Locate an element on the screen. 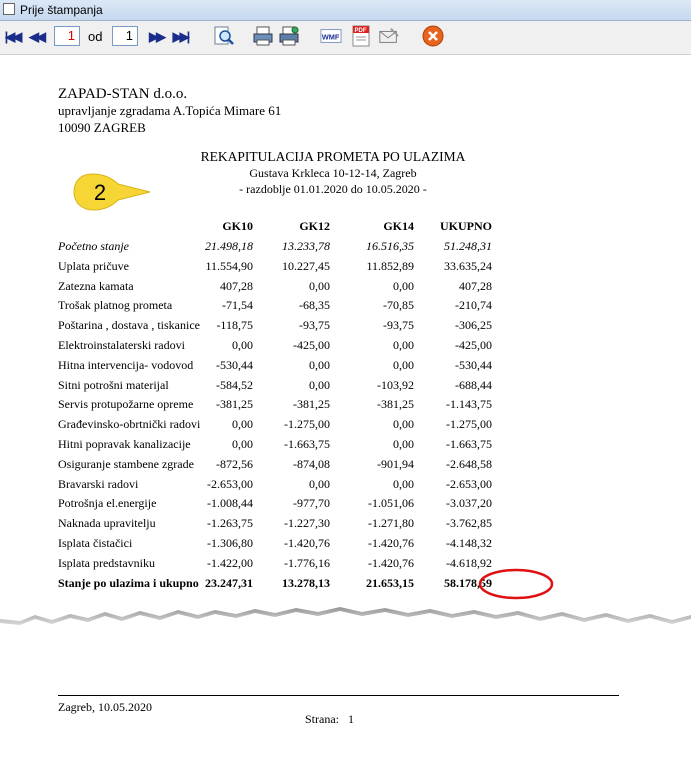 The width and height of the screenshot is (691, 761). table-row: Zatezna kamata 407,28 0,00 0,00 407,28 is located at coordinates (308, 287).